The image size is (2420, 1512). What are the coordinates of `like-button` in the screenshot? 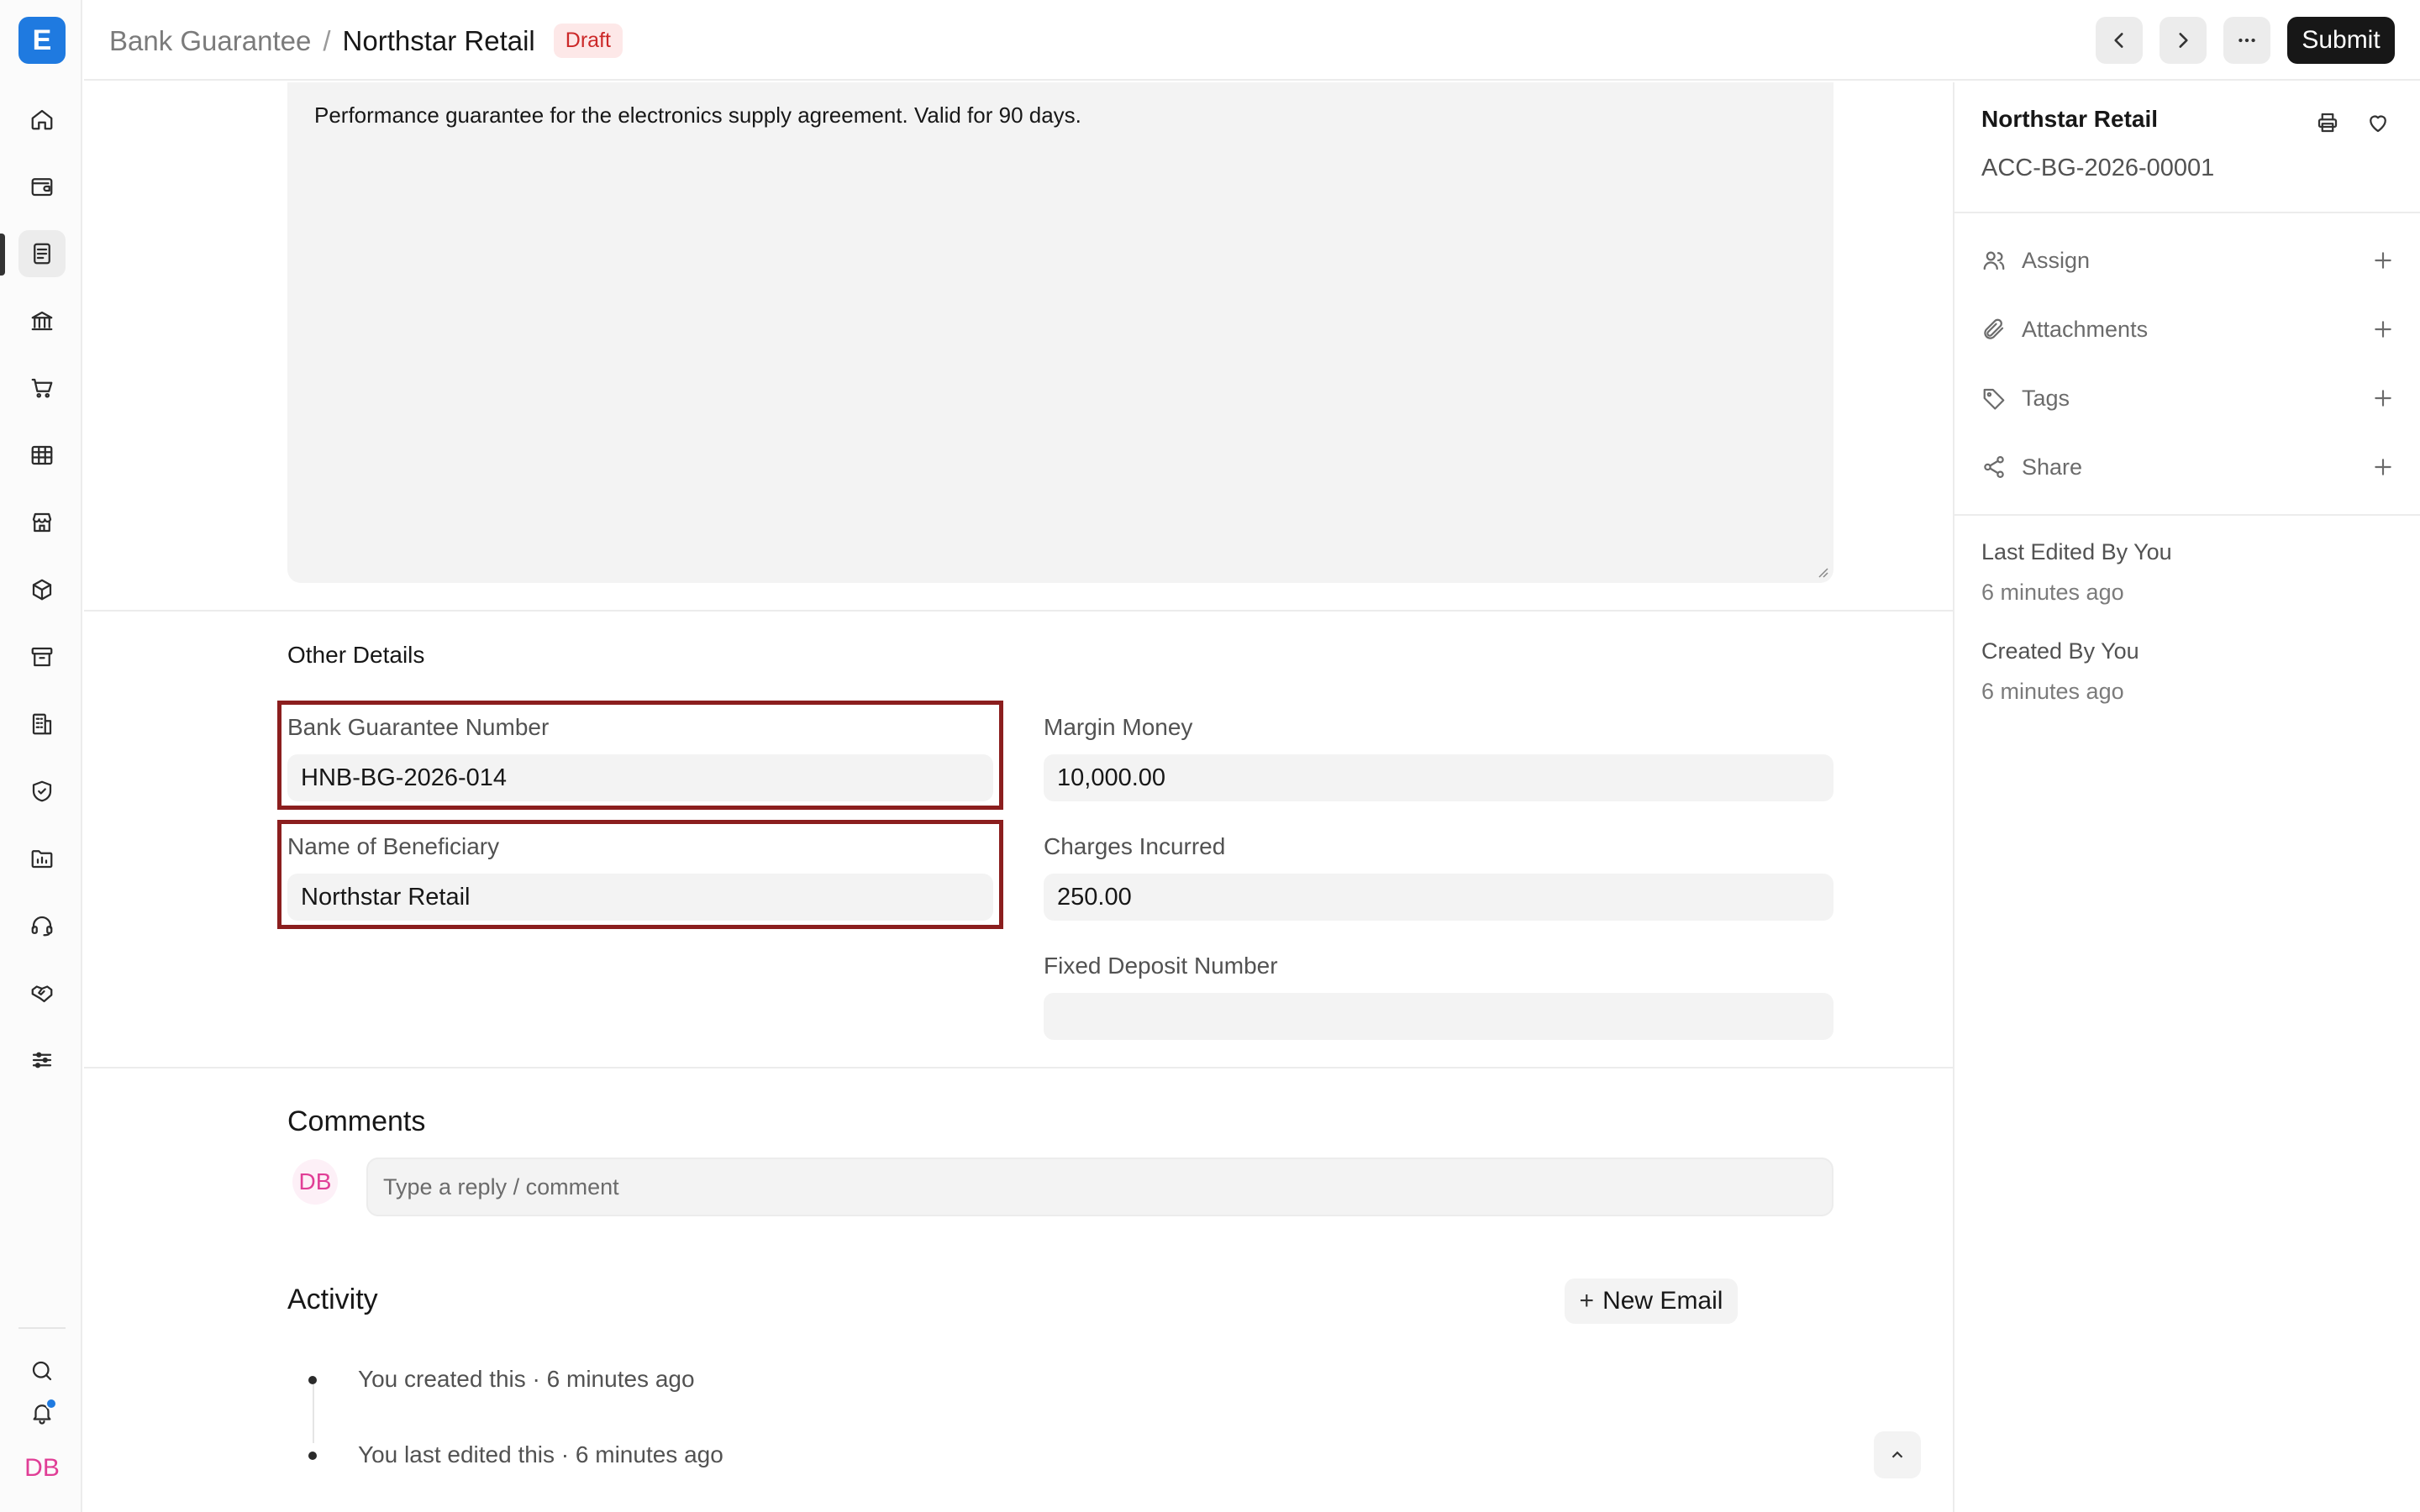 It's located at (2378, 122).